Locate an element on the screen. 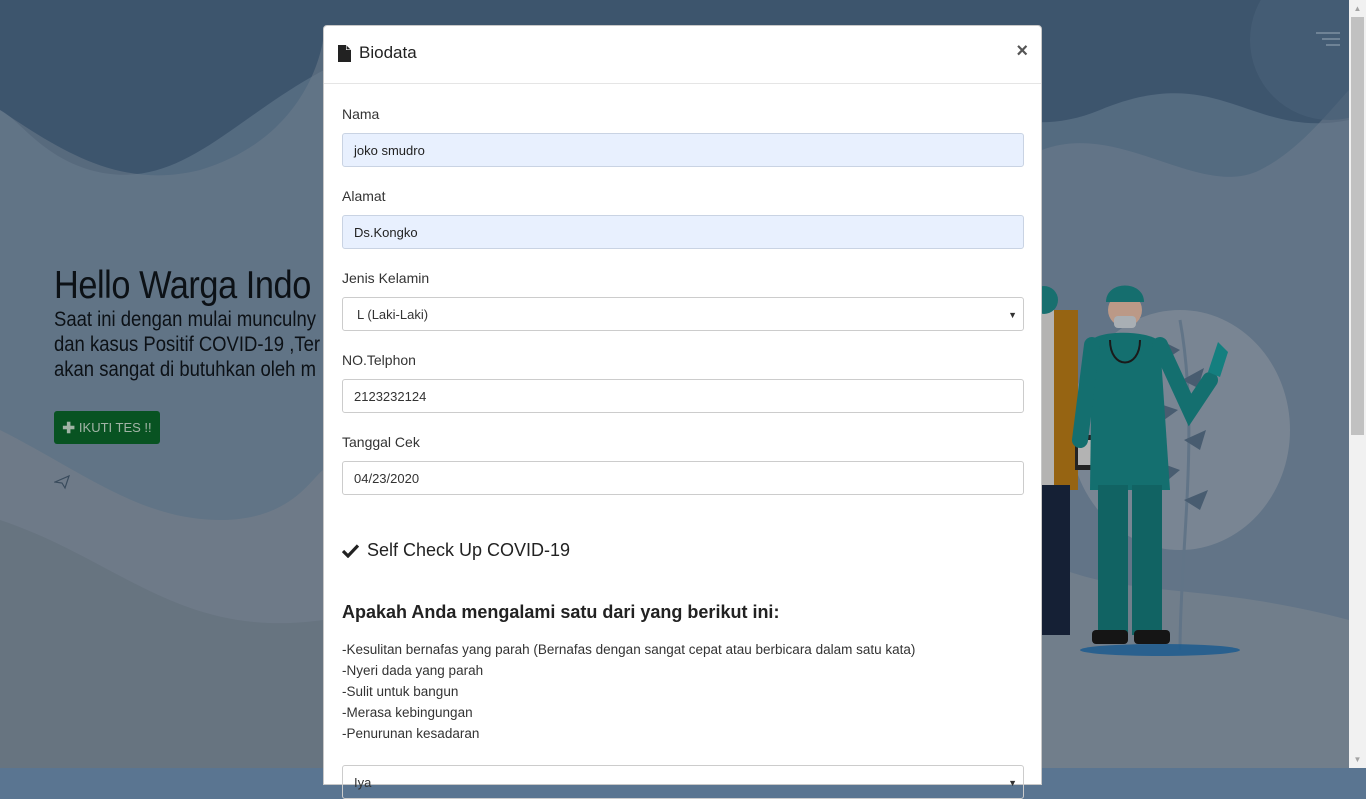 The image size is (1366, 799). telp-input: 2123232124 is located at coordinates (683, 396).